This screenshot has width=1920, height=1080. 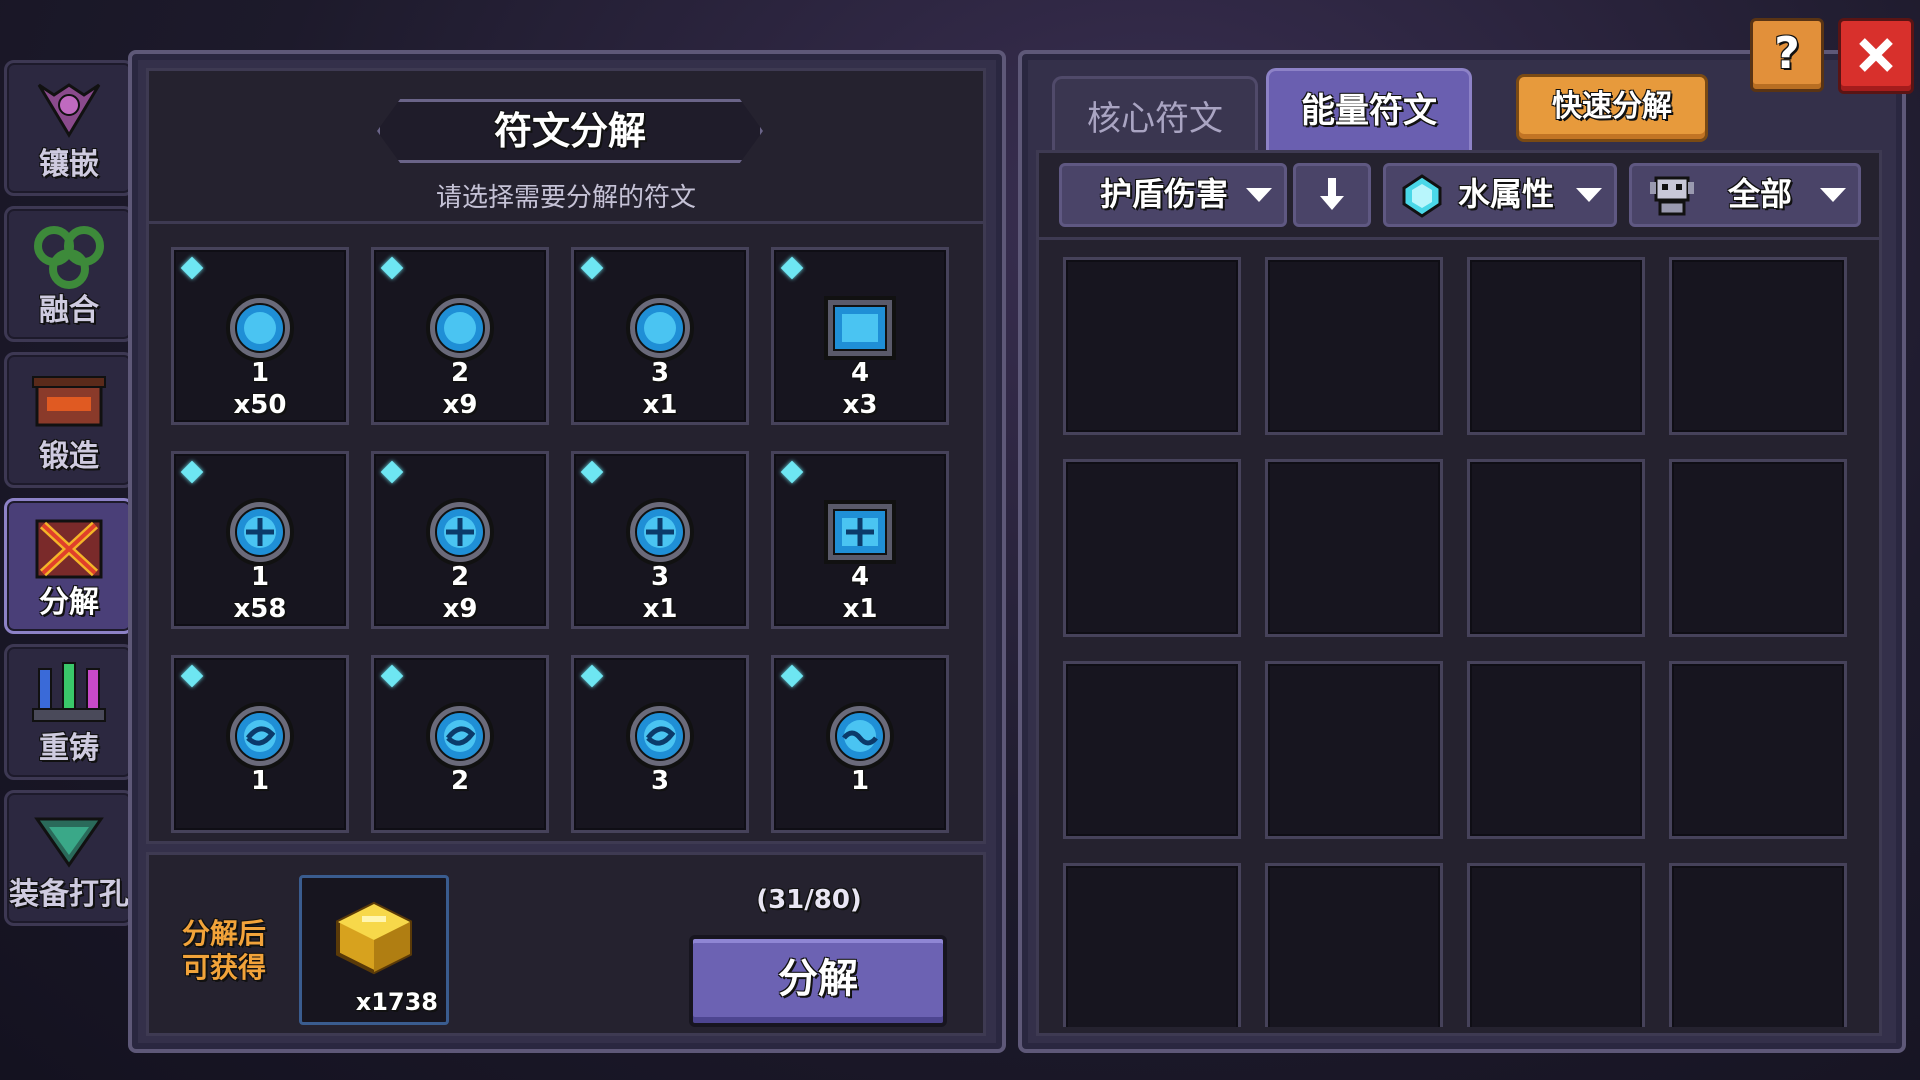 I want to click on rune-level: 4, so click(x=860, y=577).